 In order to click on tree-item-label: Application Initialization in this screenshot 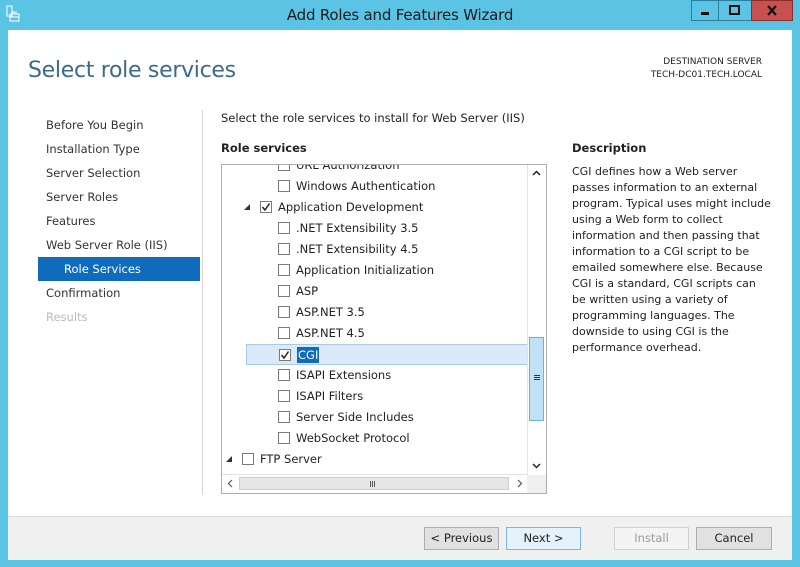, I will do `click(365, 270)`.